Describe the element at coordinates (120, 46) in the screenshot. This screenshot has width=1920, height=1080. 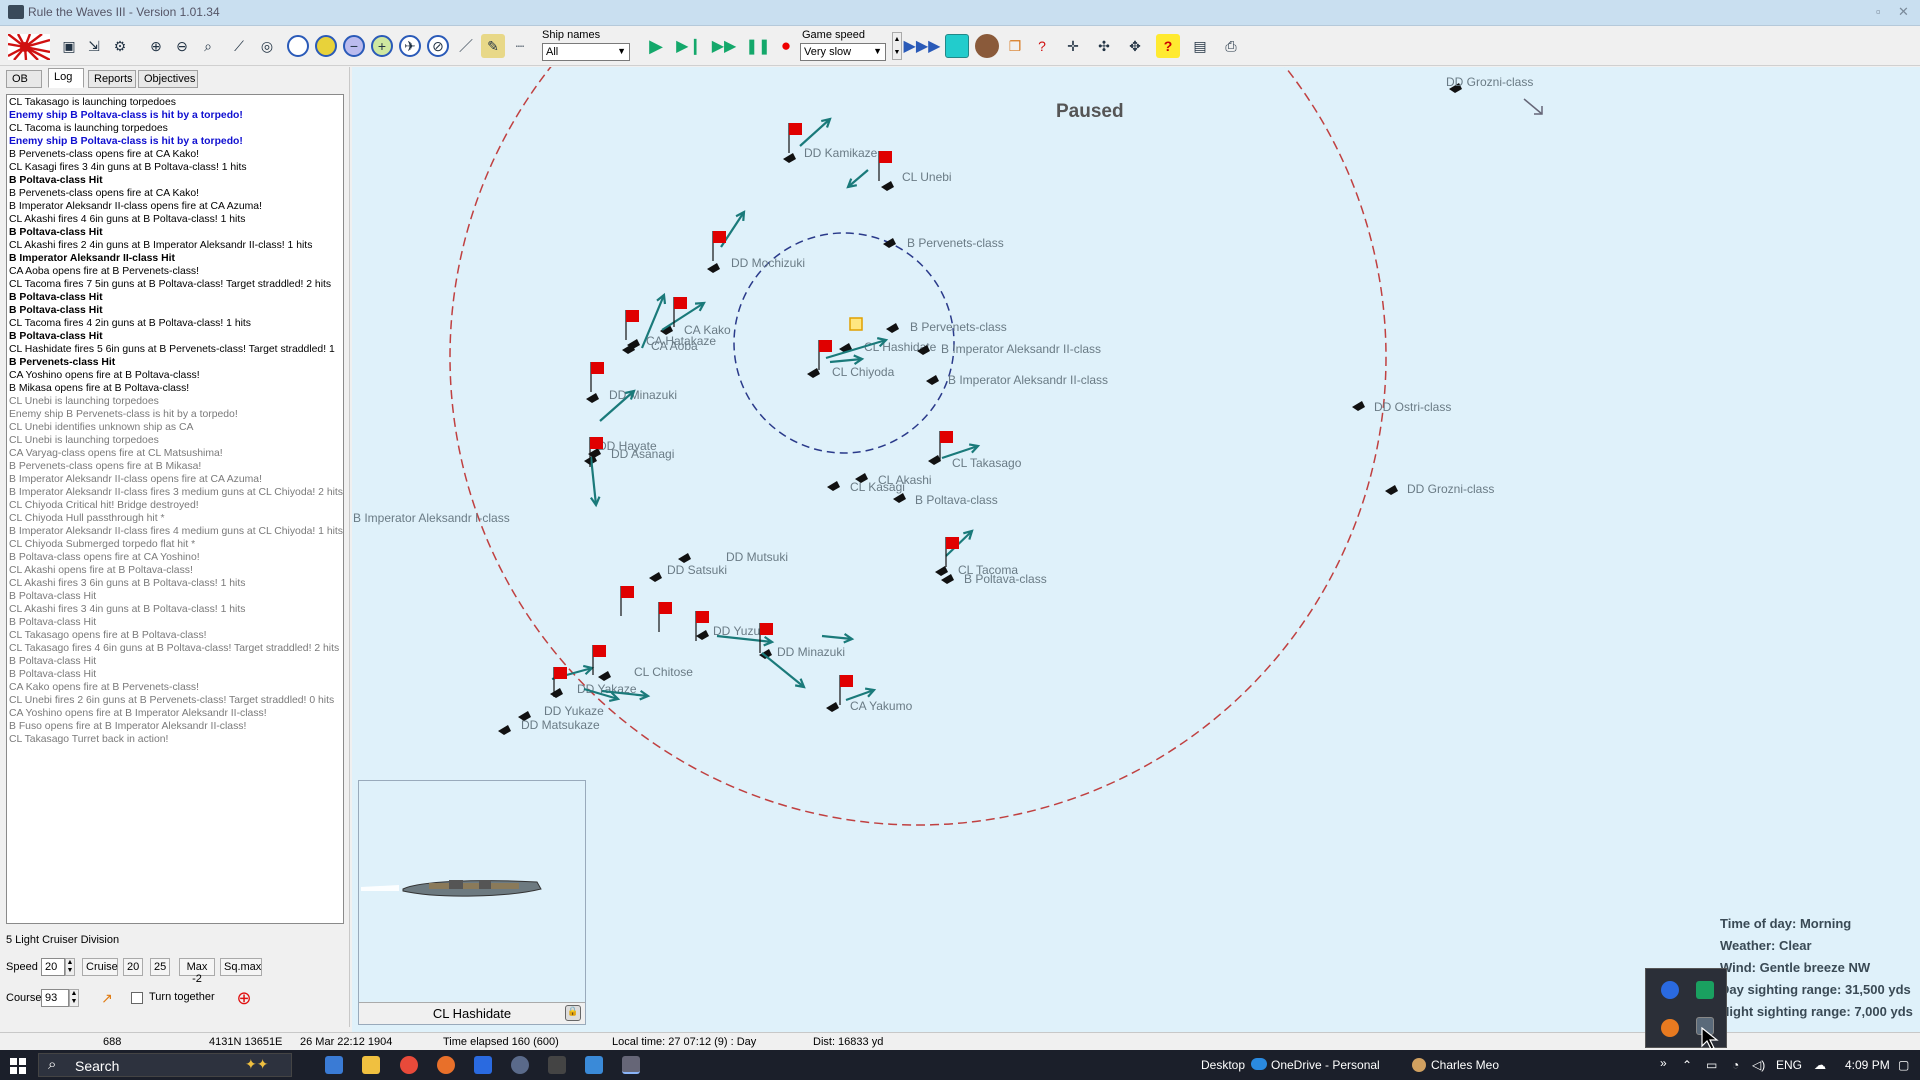
I see `settings-gear-icon: ⚙` at that location.